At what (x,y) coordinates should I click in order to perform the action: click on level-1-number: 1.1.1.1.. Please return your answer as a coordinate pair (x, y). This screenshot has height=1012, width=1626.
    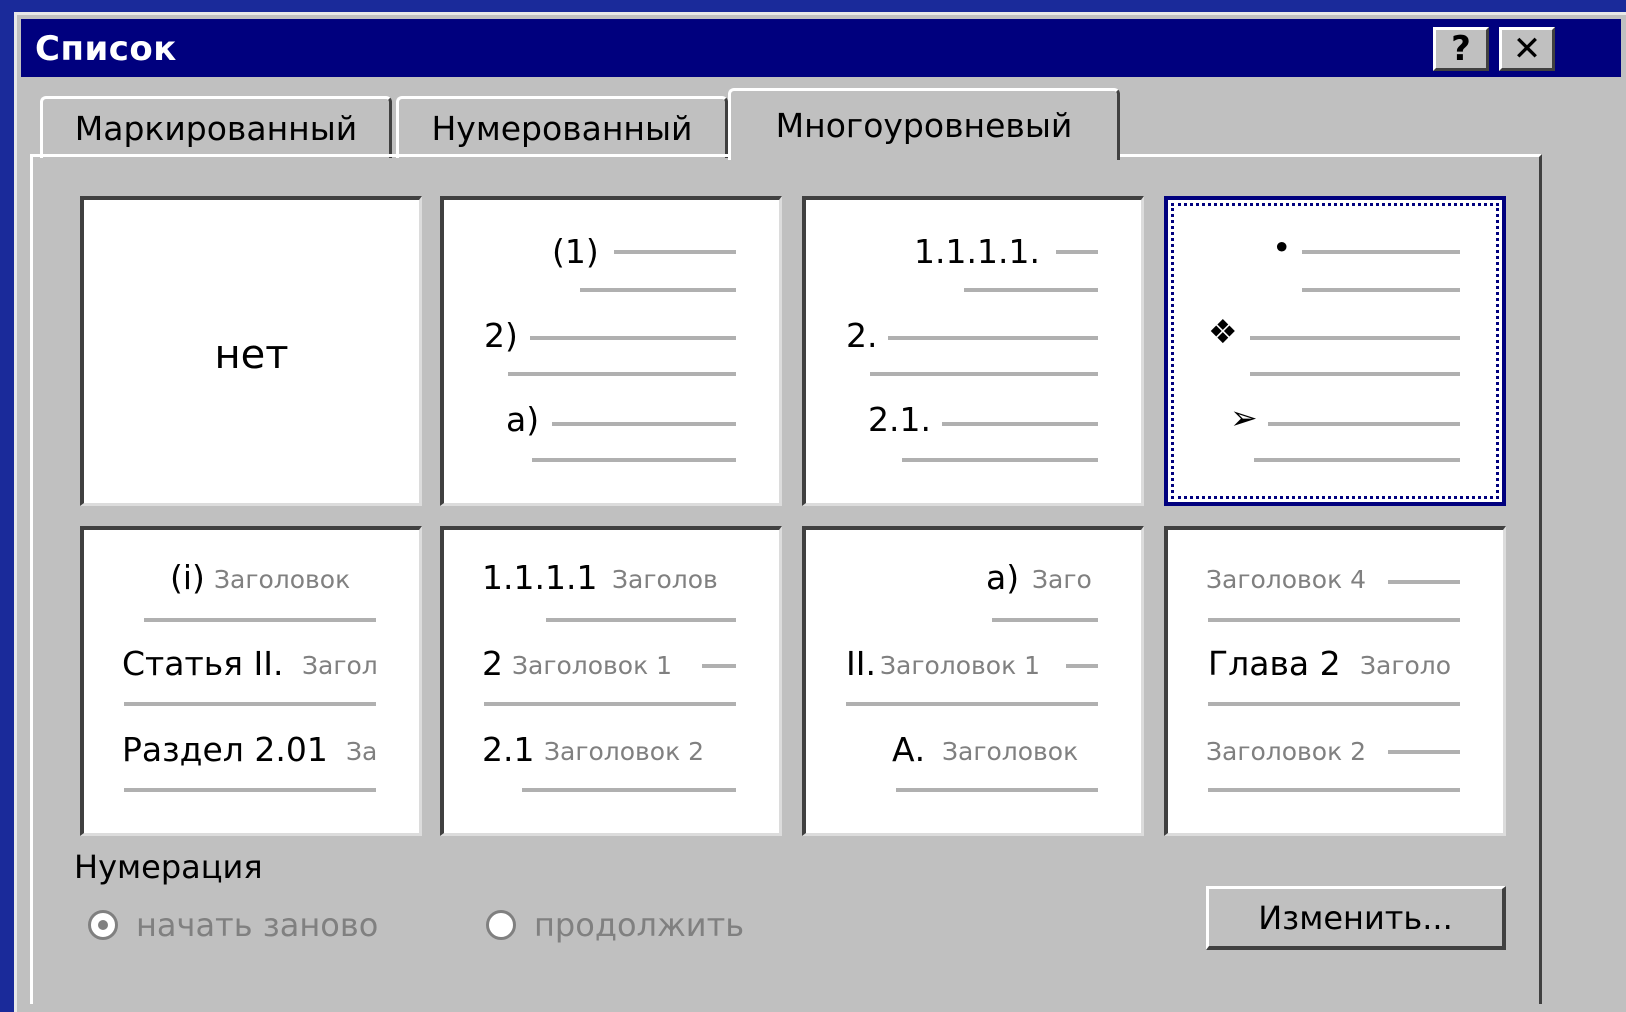
    Looking at the image, I should click on (977, 251).